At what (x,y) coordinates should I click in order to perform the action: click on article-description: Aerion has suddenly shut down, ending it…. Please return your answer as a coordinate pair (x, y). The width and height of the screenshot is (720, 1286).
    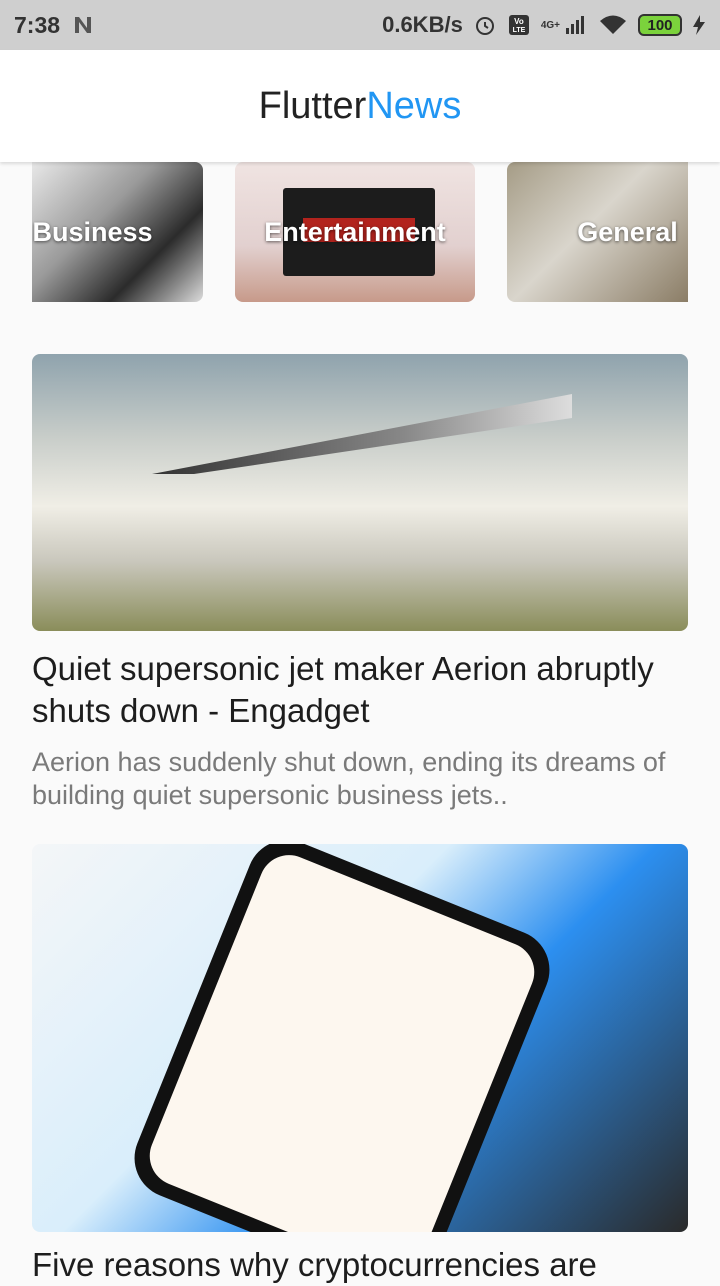
    Looking at the image, I should click on (349, 778).